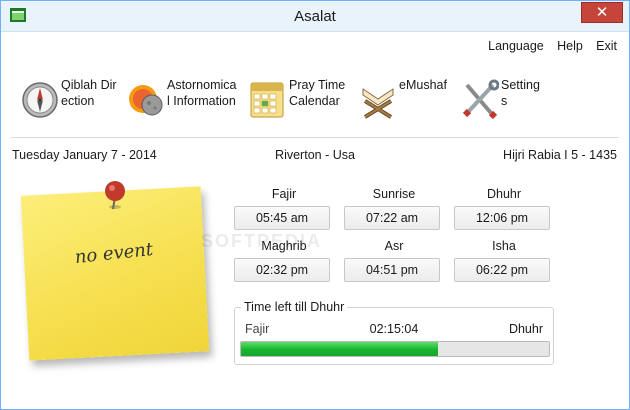  What do you see at coordinates (267, 100) in the screenshot?
I see `calendar-icon` at bounding box center [267, 100].